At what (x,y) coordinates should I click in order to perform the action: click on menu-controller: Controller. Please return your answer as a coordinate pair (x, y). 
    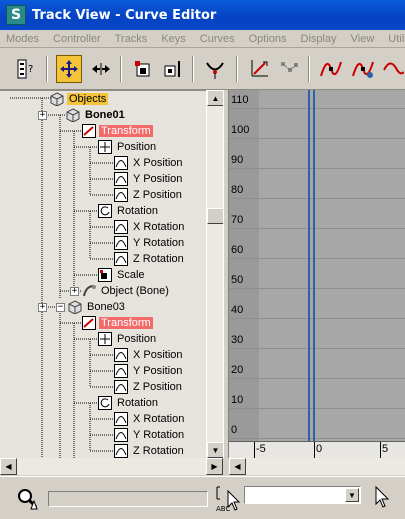
    Looking at the image, I should click on (77, 39).